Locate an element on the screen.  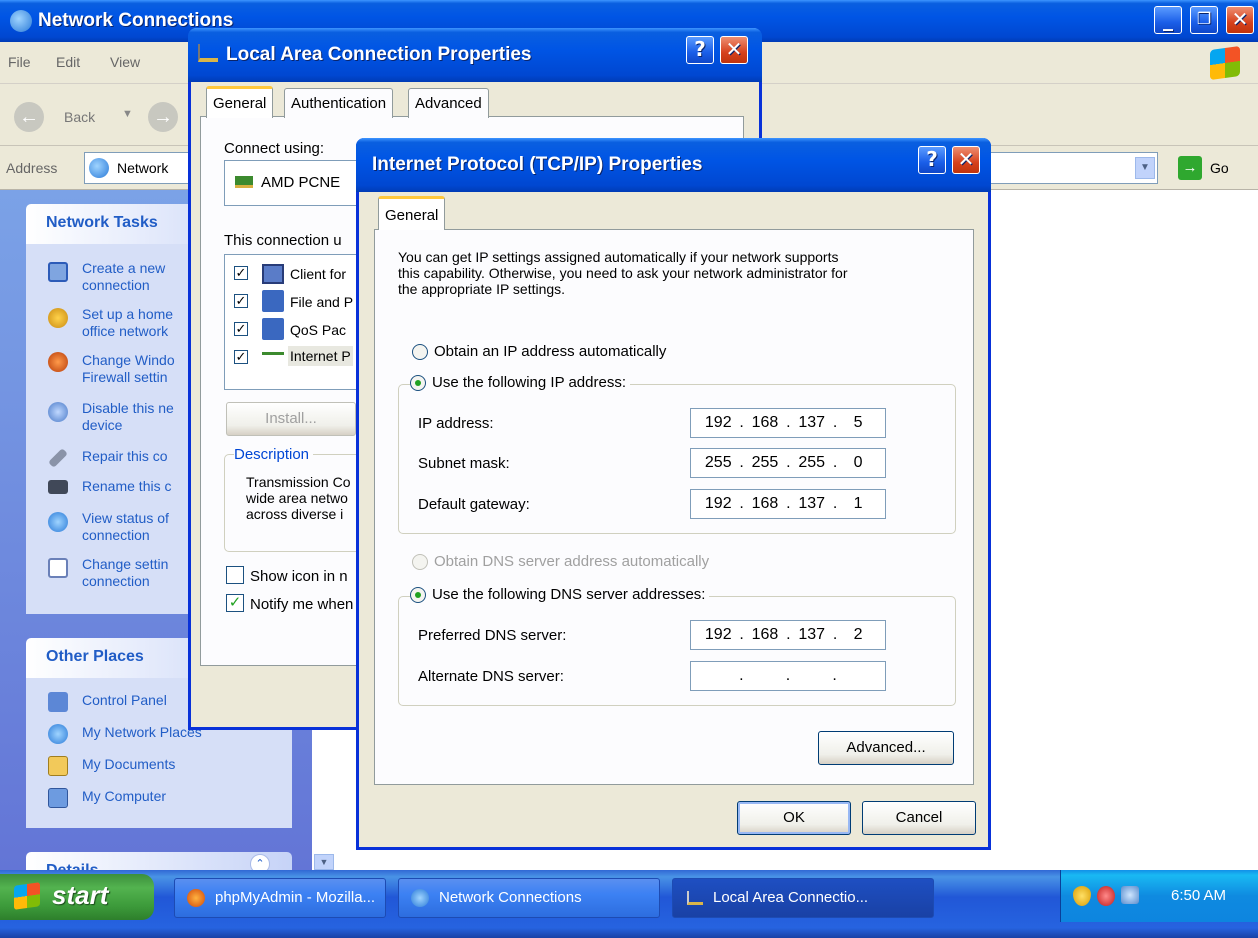
ip-address-input: 192. 168. 137. 5 is located at coordinates (788, 423).